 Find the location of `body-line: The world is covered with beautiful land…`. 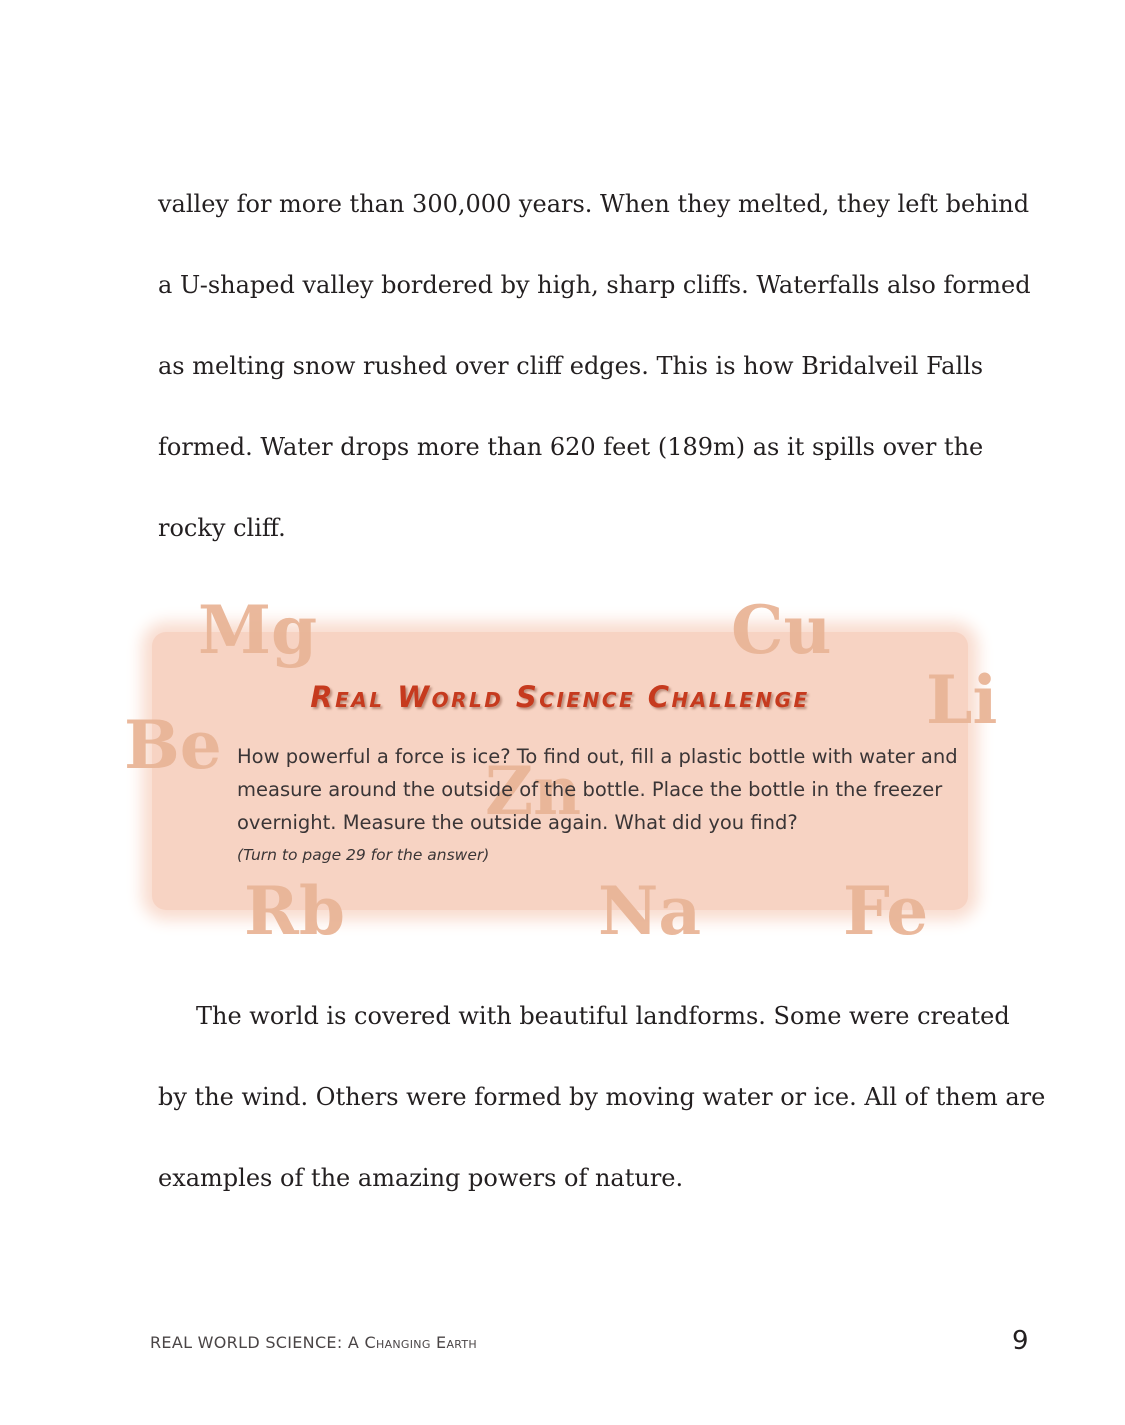

body-line: The world is covered with beautiful land… is located at coordinates (603, 1016).